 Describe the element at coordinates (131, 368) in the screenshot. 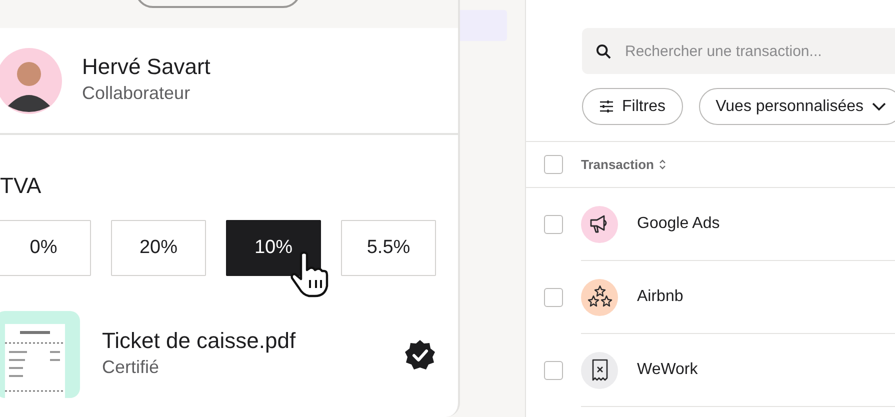

I see `file-status: Certifié` at that location.